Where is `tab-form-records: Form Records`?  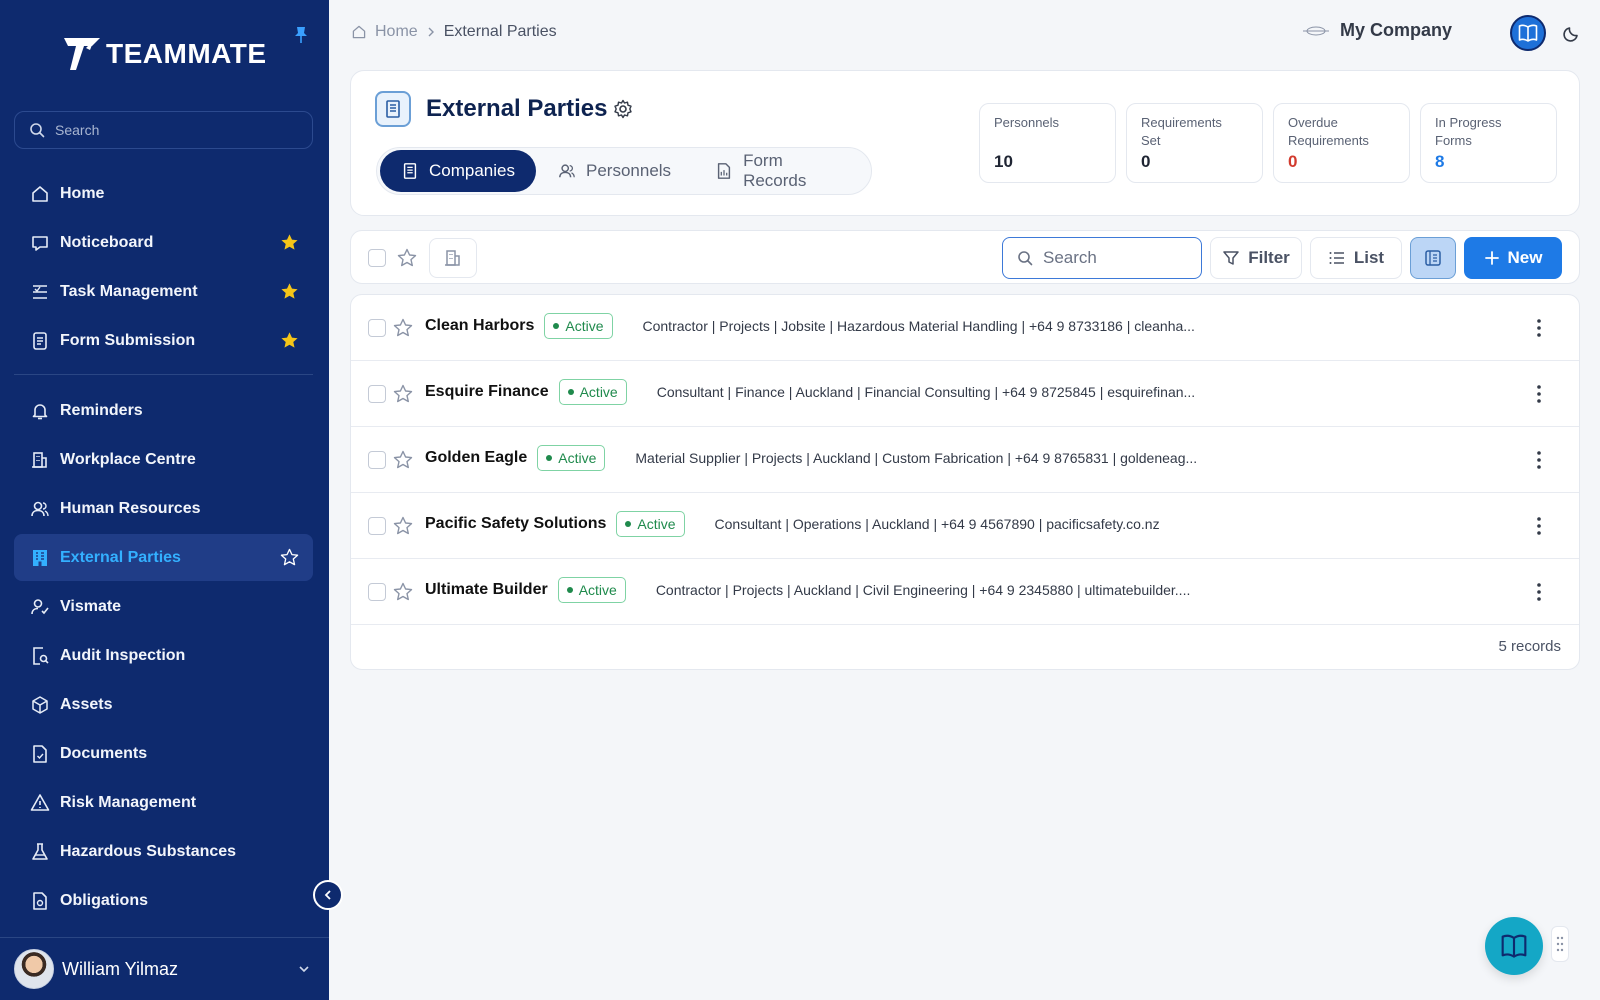
tab-form-records: Form Records is located at coordinates (780, 171).